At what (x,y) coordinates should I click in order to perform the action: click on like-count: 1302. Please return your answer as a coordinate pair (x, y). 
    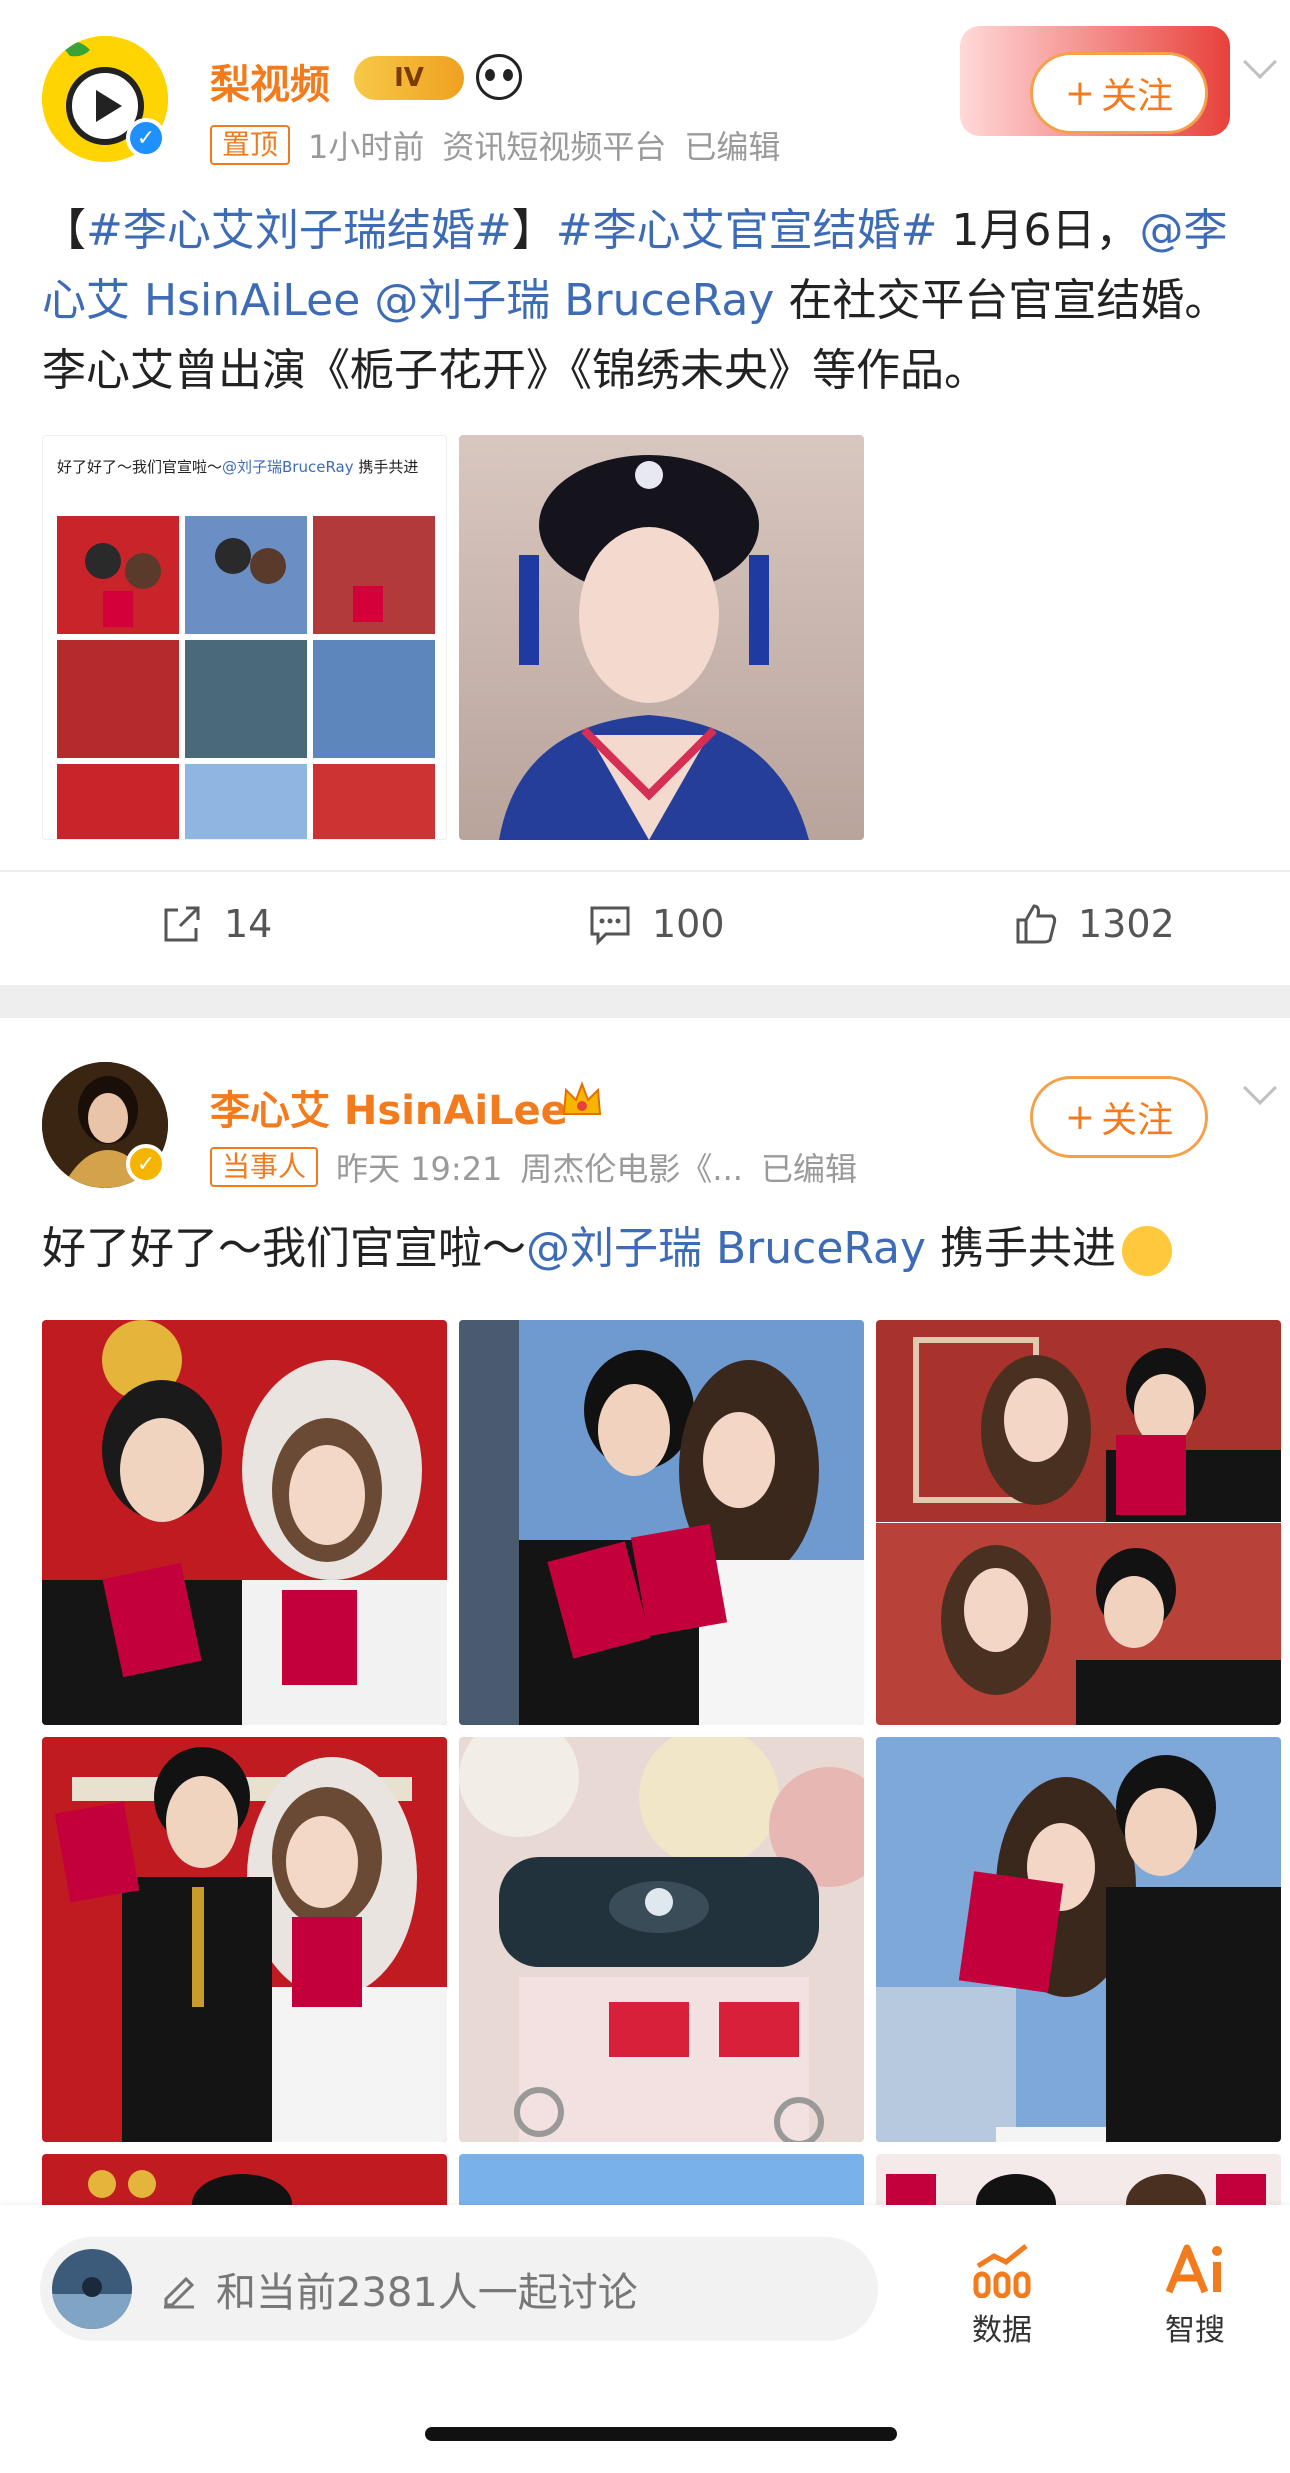
    Looking at the image, I should click on (1126, 924).